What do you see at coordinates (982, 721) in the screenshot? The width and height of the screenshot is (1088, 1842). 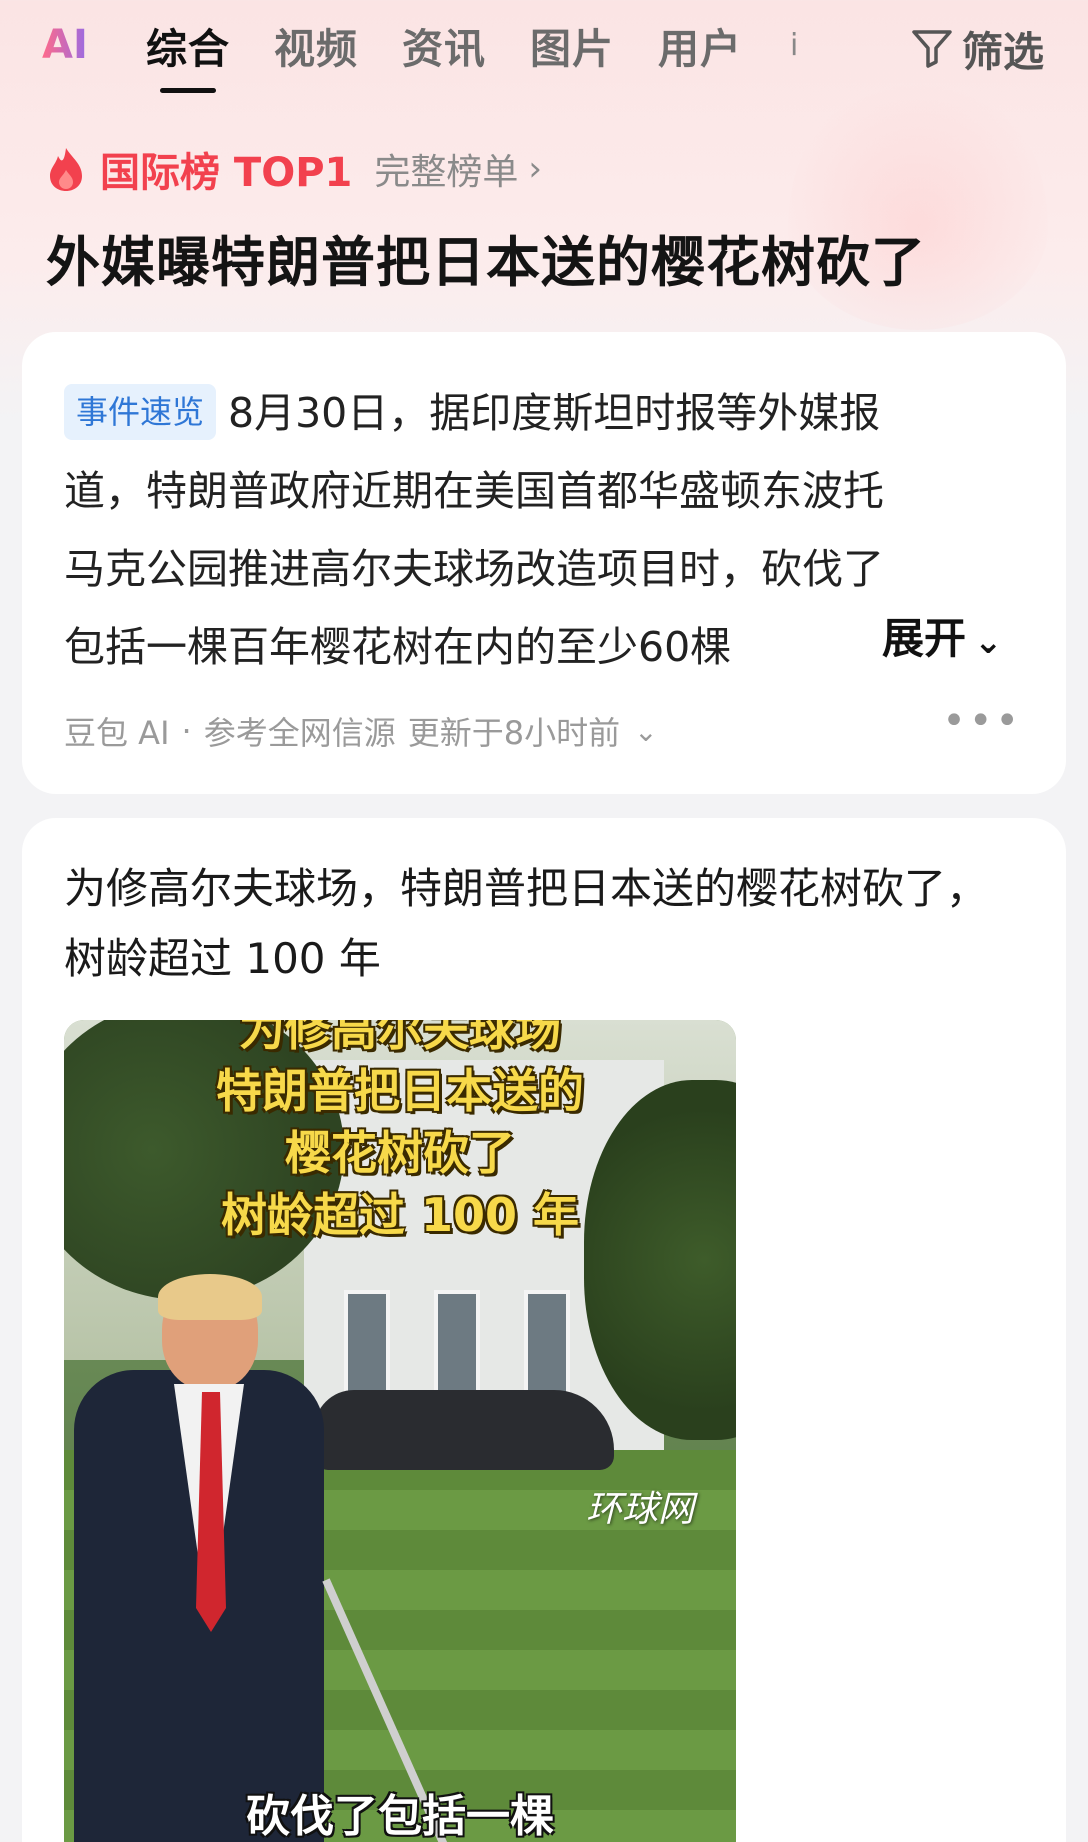 I see `more-options-icon: •••` at bounding box center [982, 721].